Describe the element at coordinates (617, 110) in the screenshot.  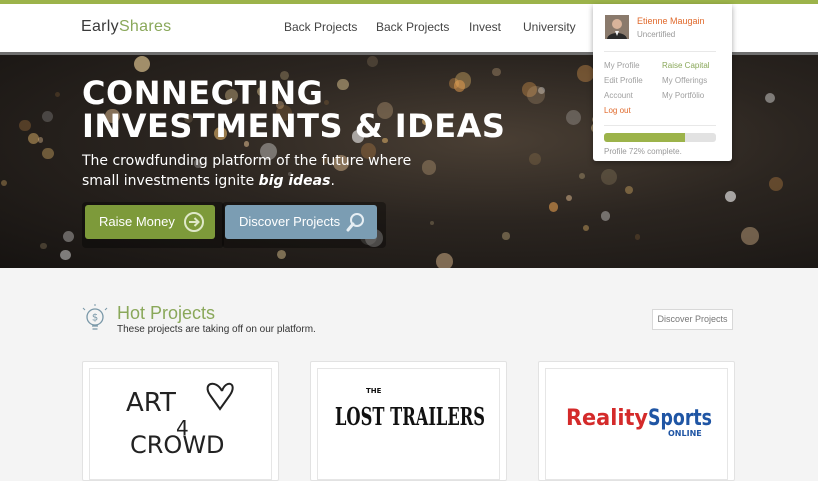
I see `menu-item-log-out: Log out` at that location.